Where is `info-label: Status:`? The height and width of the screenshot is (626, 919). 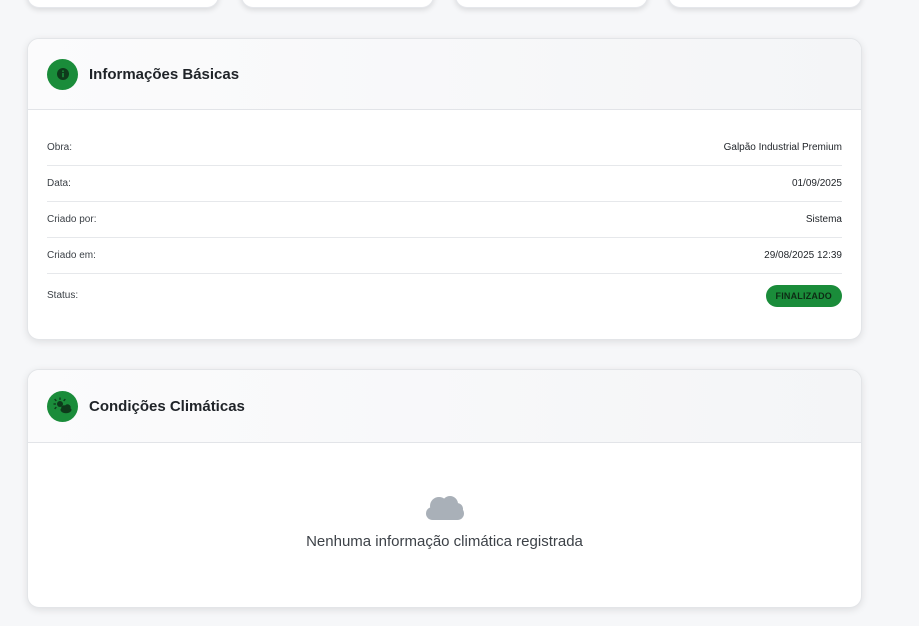 info-label: Status: is located at coordinates (63, 295).